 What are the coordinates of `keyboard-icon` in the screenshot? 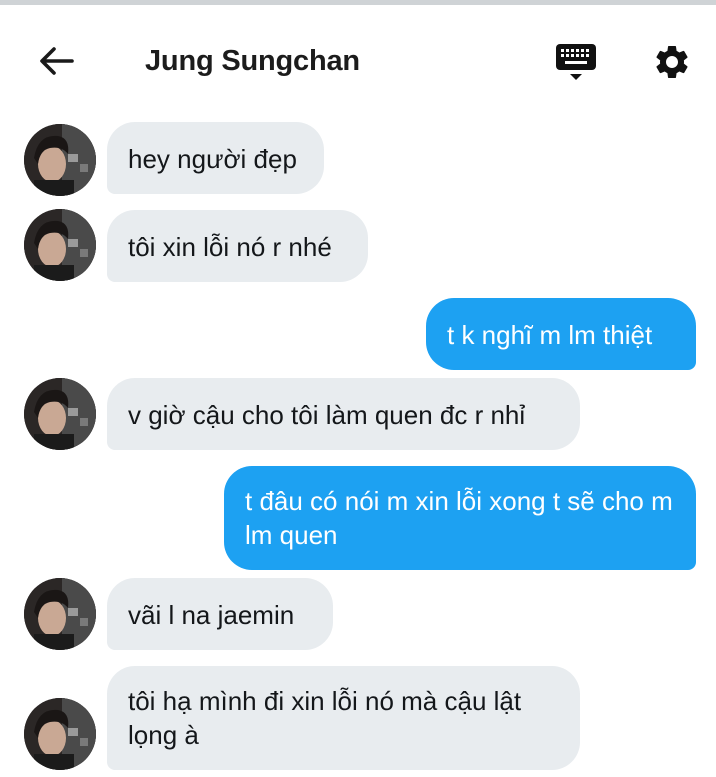 It's located at (576, 64).